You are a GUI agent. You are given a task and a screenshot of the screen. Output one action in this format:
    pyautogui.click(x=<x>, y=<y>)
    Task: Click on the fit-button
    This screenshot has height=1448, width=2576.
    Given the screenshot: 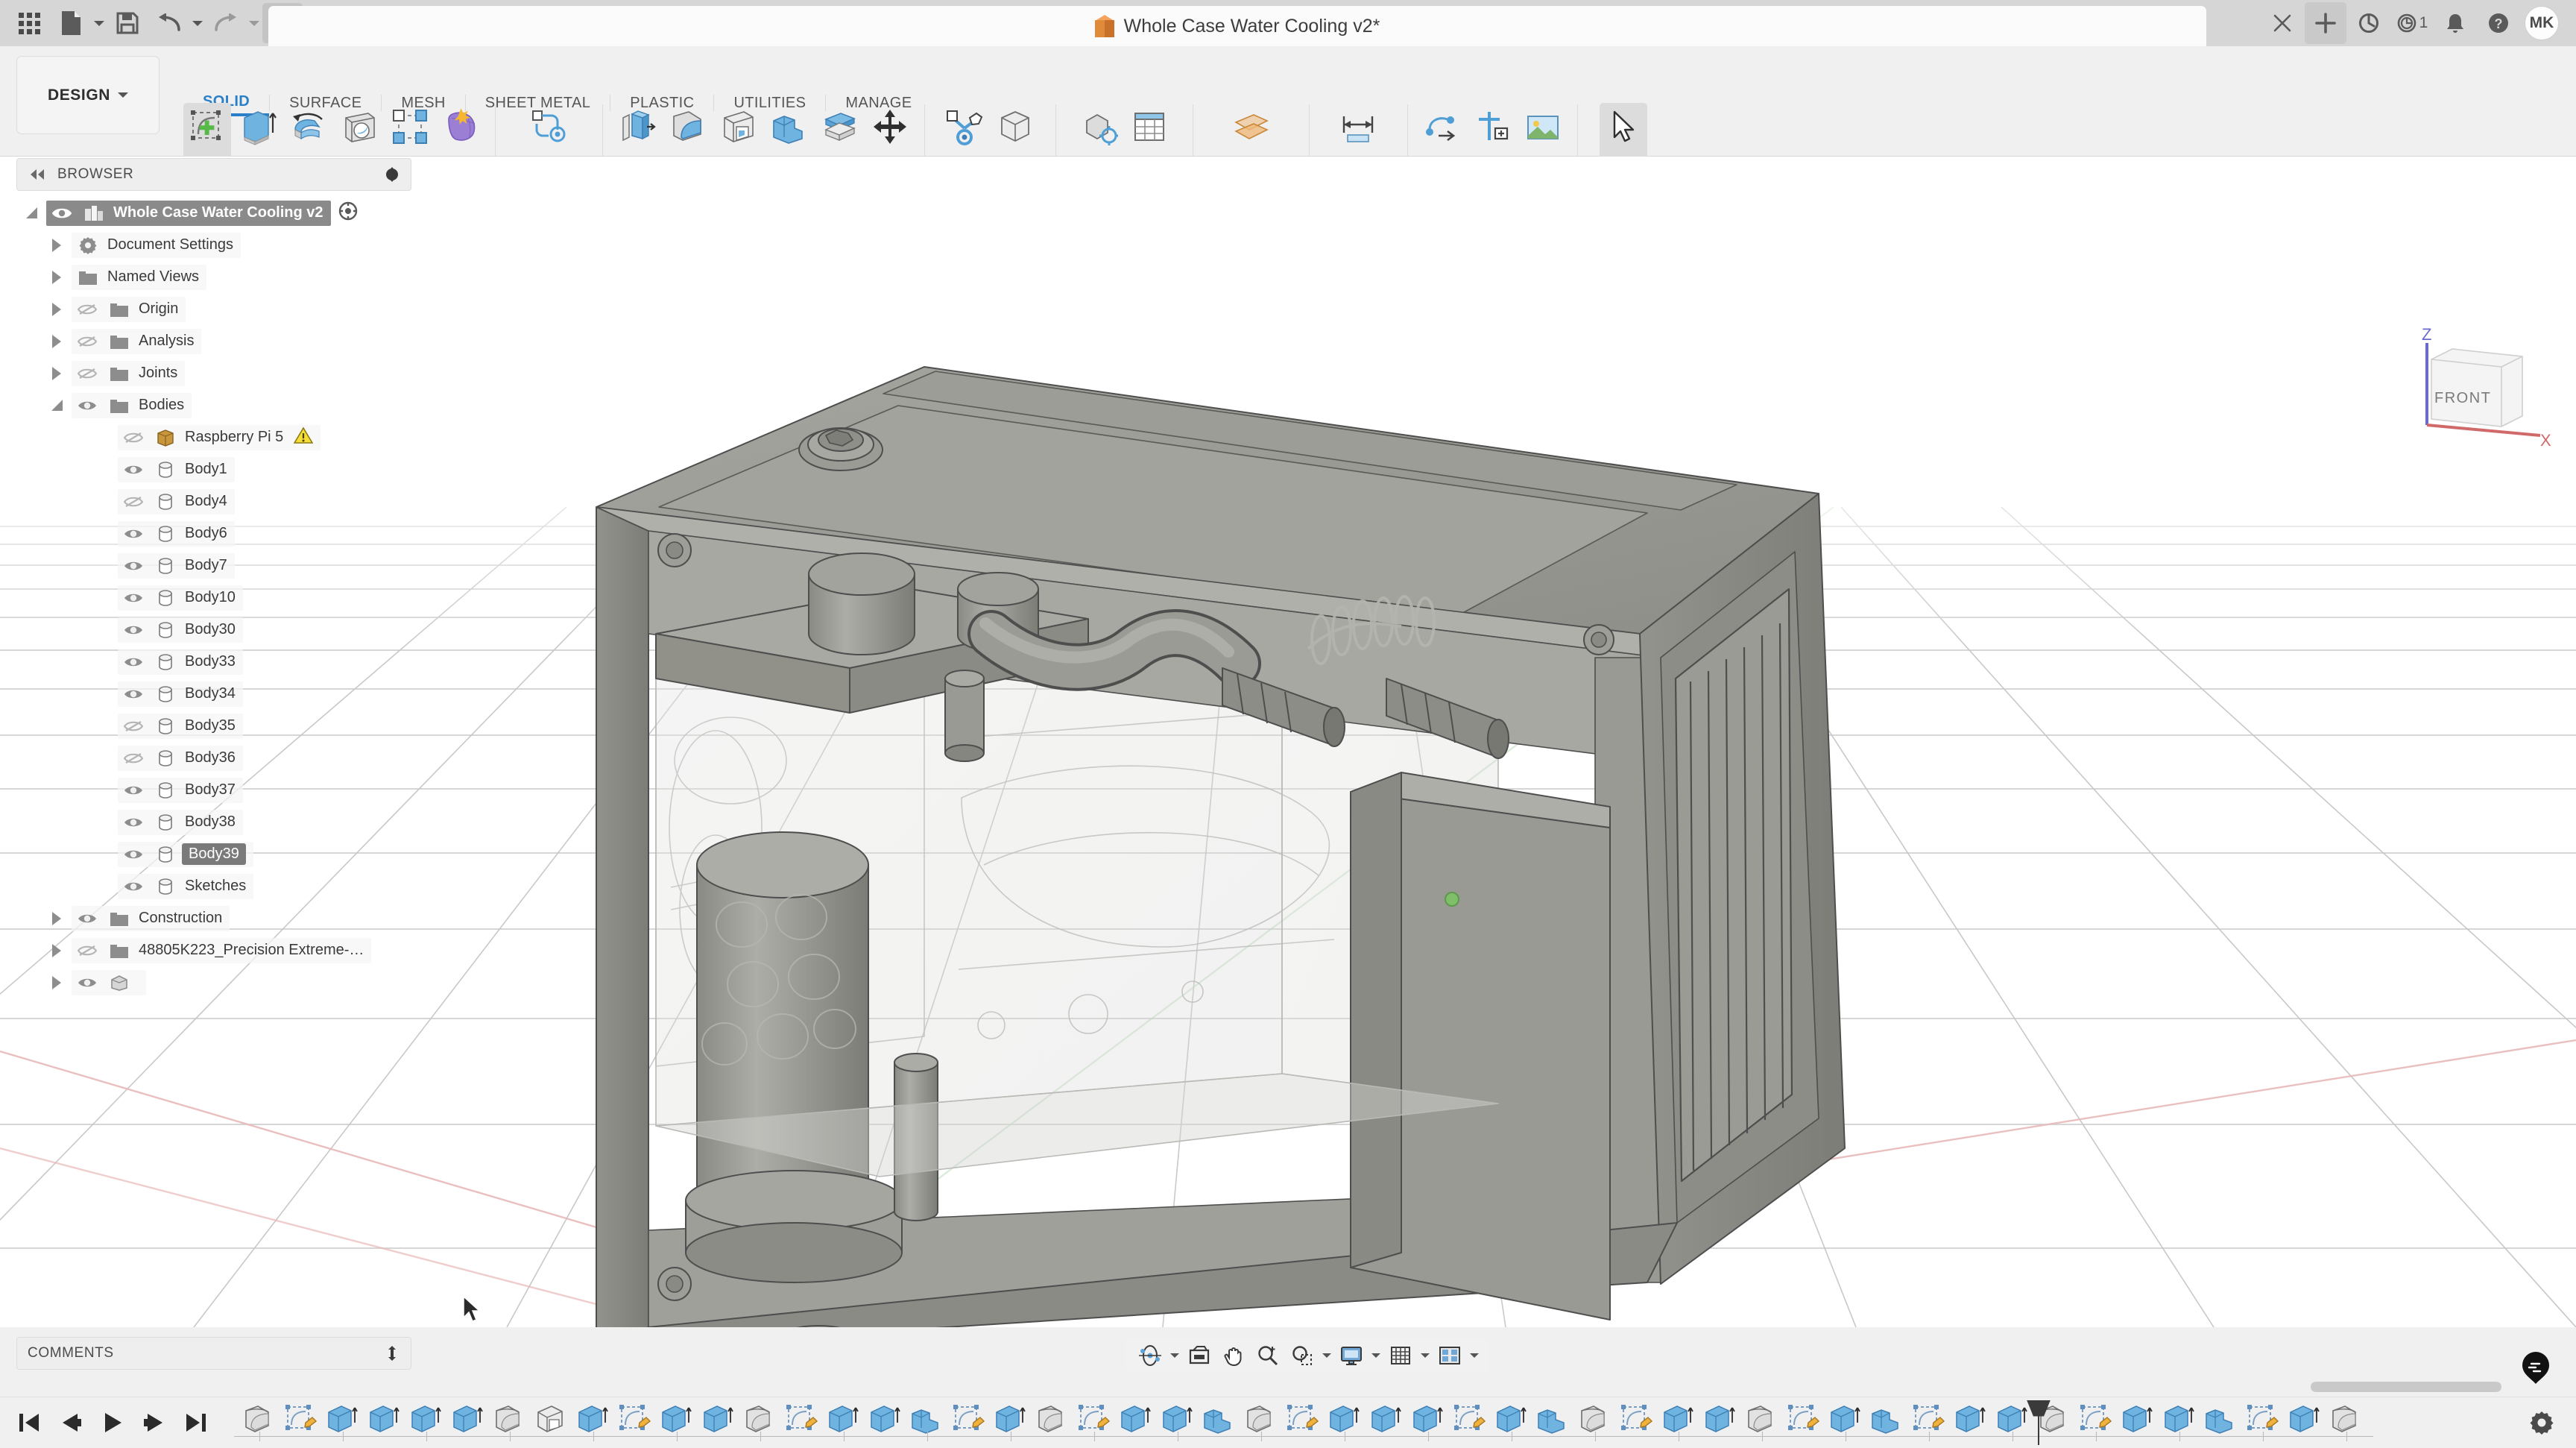 What is the action you would take?
    pyautogui.click(x=1302, y=1355)
    